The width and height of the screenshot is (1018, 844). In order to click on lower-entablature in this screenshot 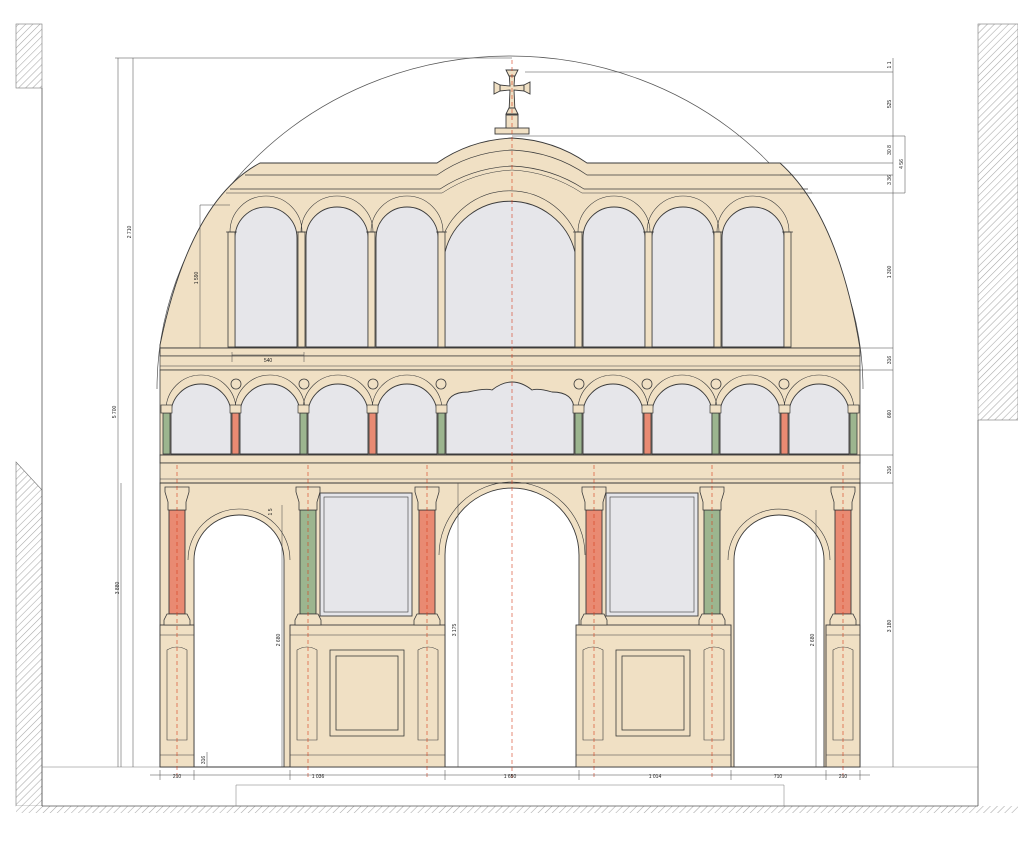, I will do `click(510, 469)`.